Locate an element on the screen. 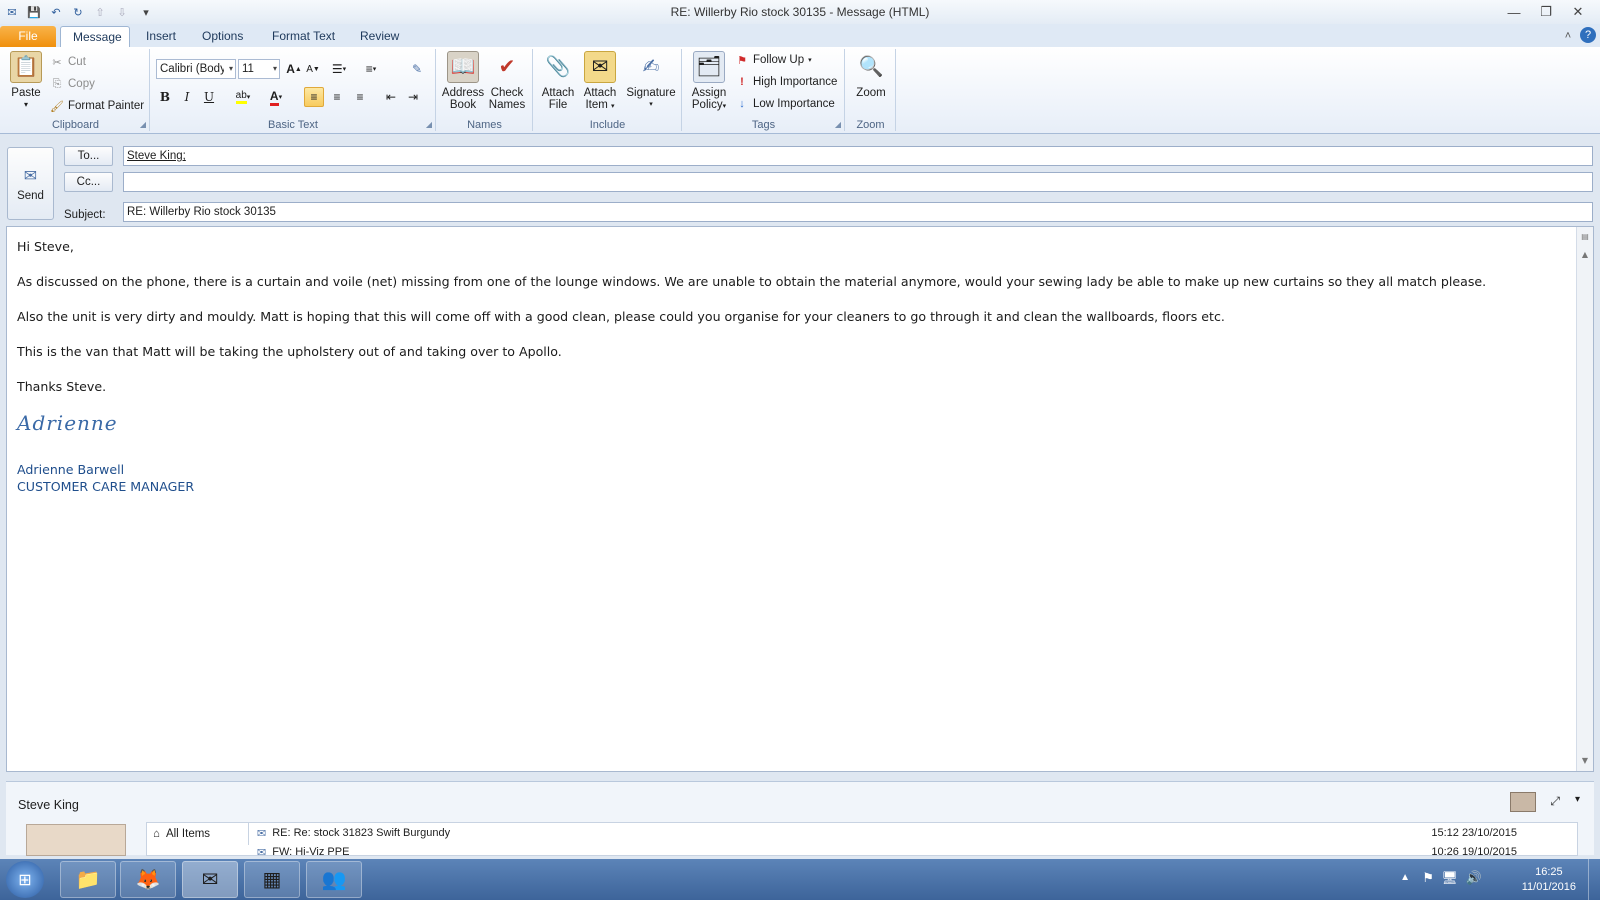  contacts-taskbar-icon: 👥 is located at coordinates (334, 879).